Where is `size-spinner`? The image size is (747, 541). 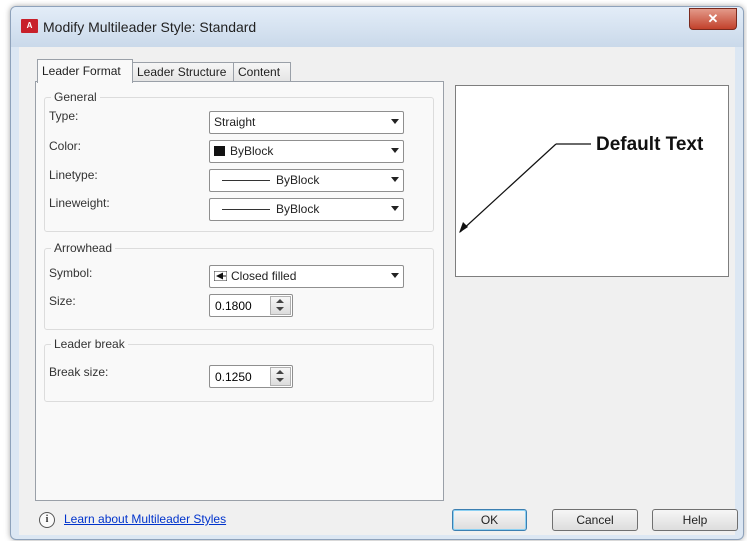 size-spinner is located at coordinates (251, 305).